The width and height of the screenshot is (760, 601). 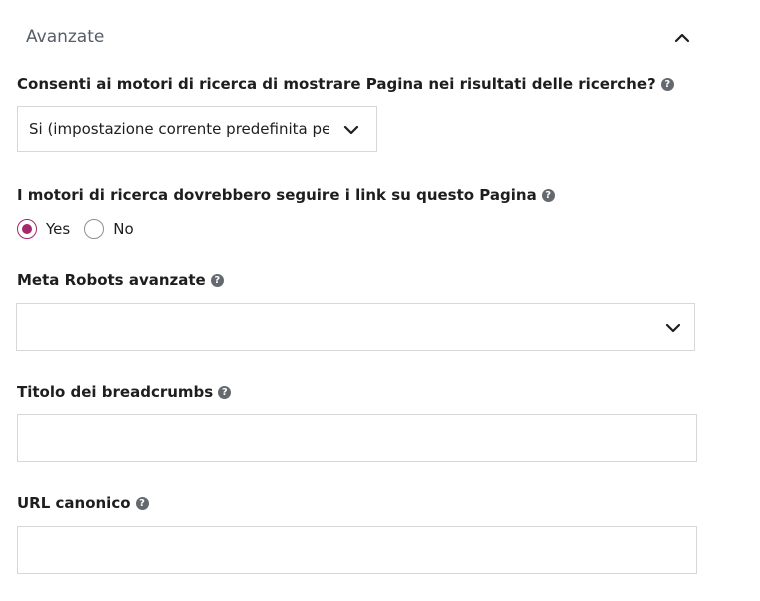 What do you see at coordinates (357, 438) in the screenshot?
I see `breadcrumbs-title-input` at bounding box center [357, 438].